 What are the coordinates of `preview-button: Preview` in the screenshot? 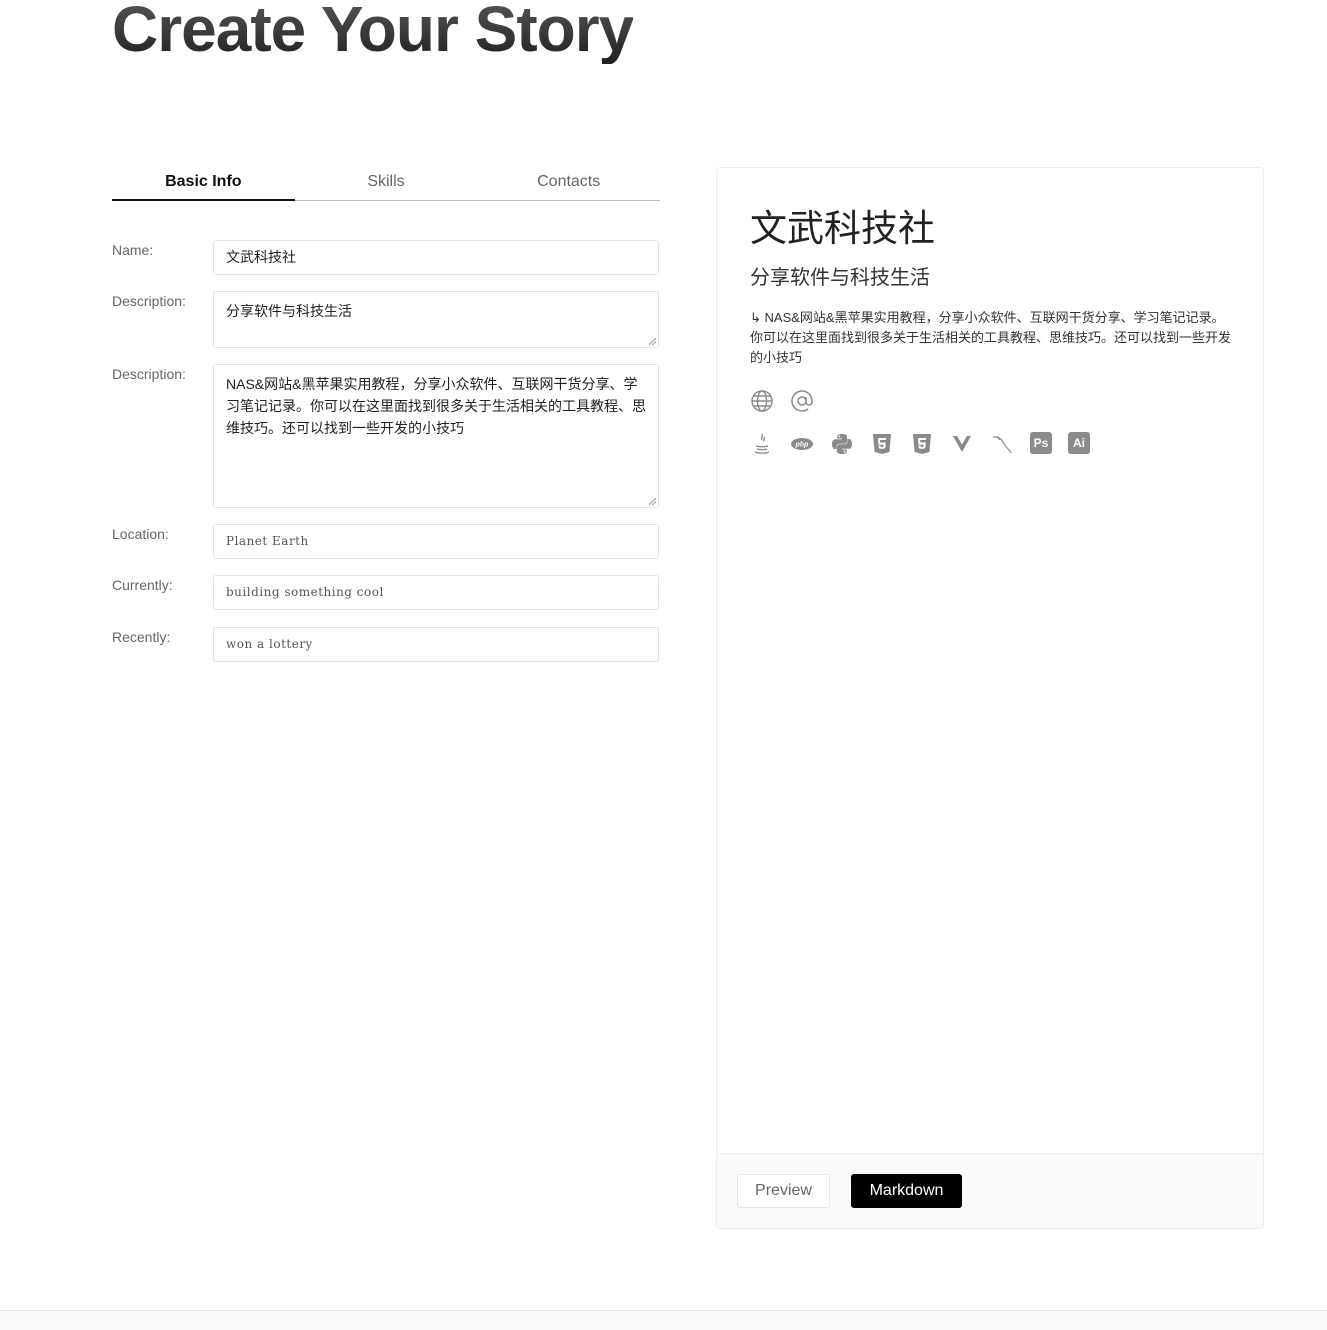 It's located at (783, 1191).